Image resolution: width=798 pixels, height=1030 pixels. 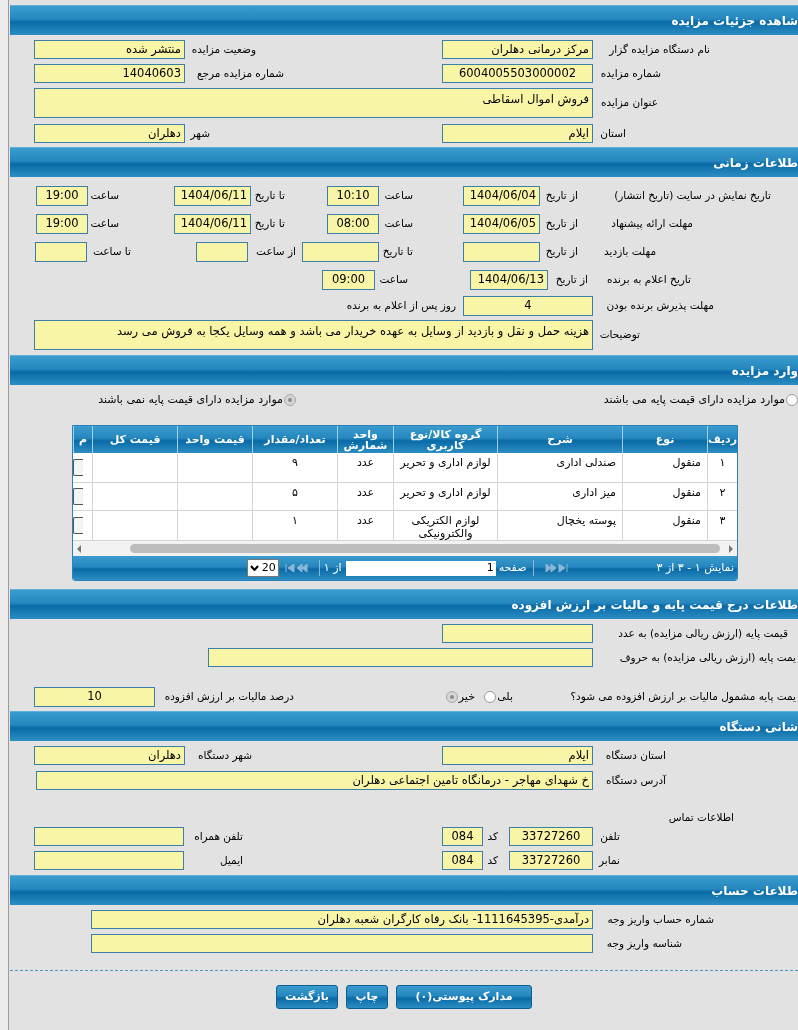 I want to click on table-cell: ۳, so click(x=722, y=525).